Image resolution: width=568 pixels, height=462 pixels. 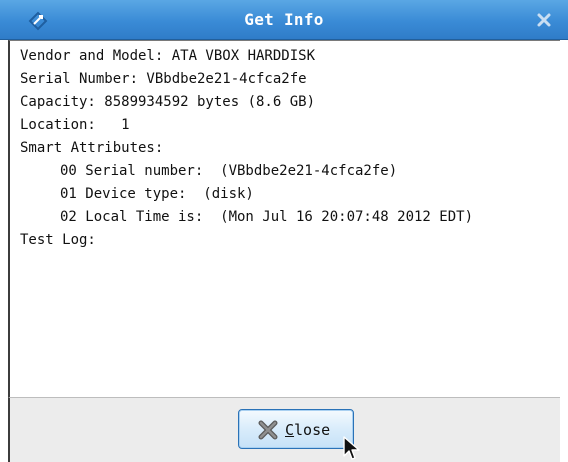 What do you see at coordinates (163, 79) in the screenshot?
I see `info-line-serial: Serial Number: VBbdbe2e21-4cfca2fe` at bounding box center [163, 79].